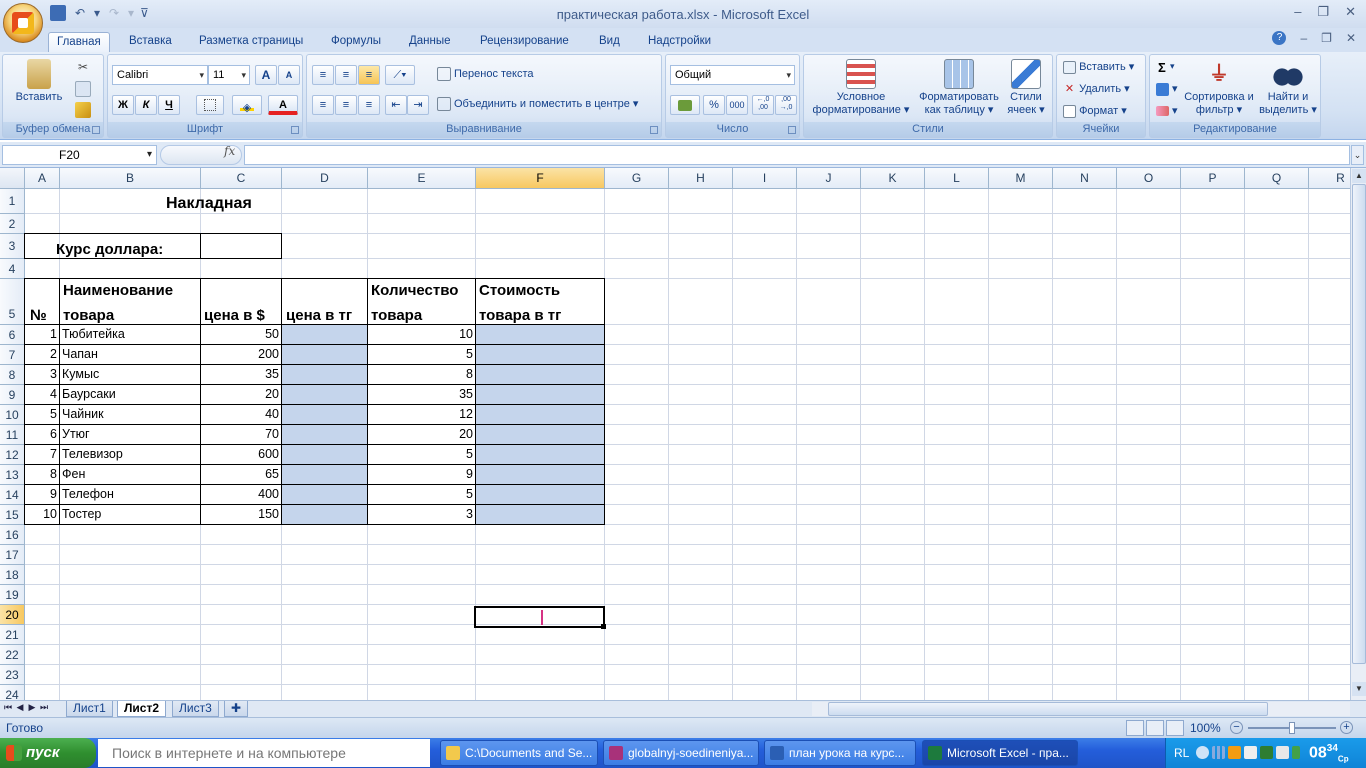 Image resolution: width=1366 pixels, height=768 pixels. Describe the element at coordinates (12, 178) in the screenshot. I see `select-all-button` at that location.